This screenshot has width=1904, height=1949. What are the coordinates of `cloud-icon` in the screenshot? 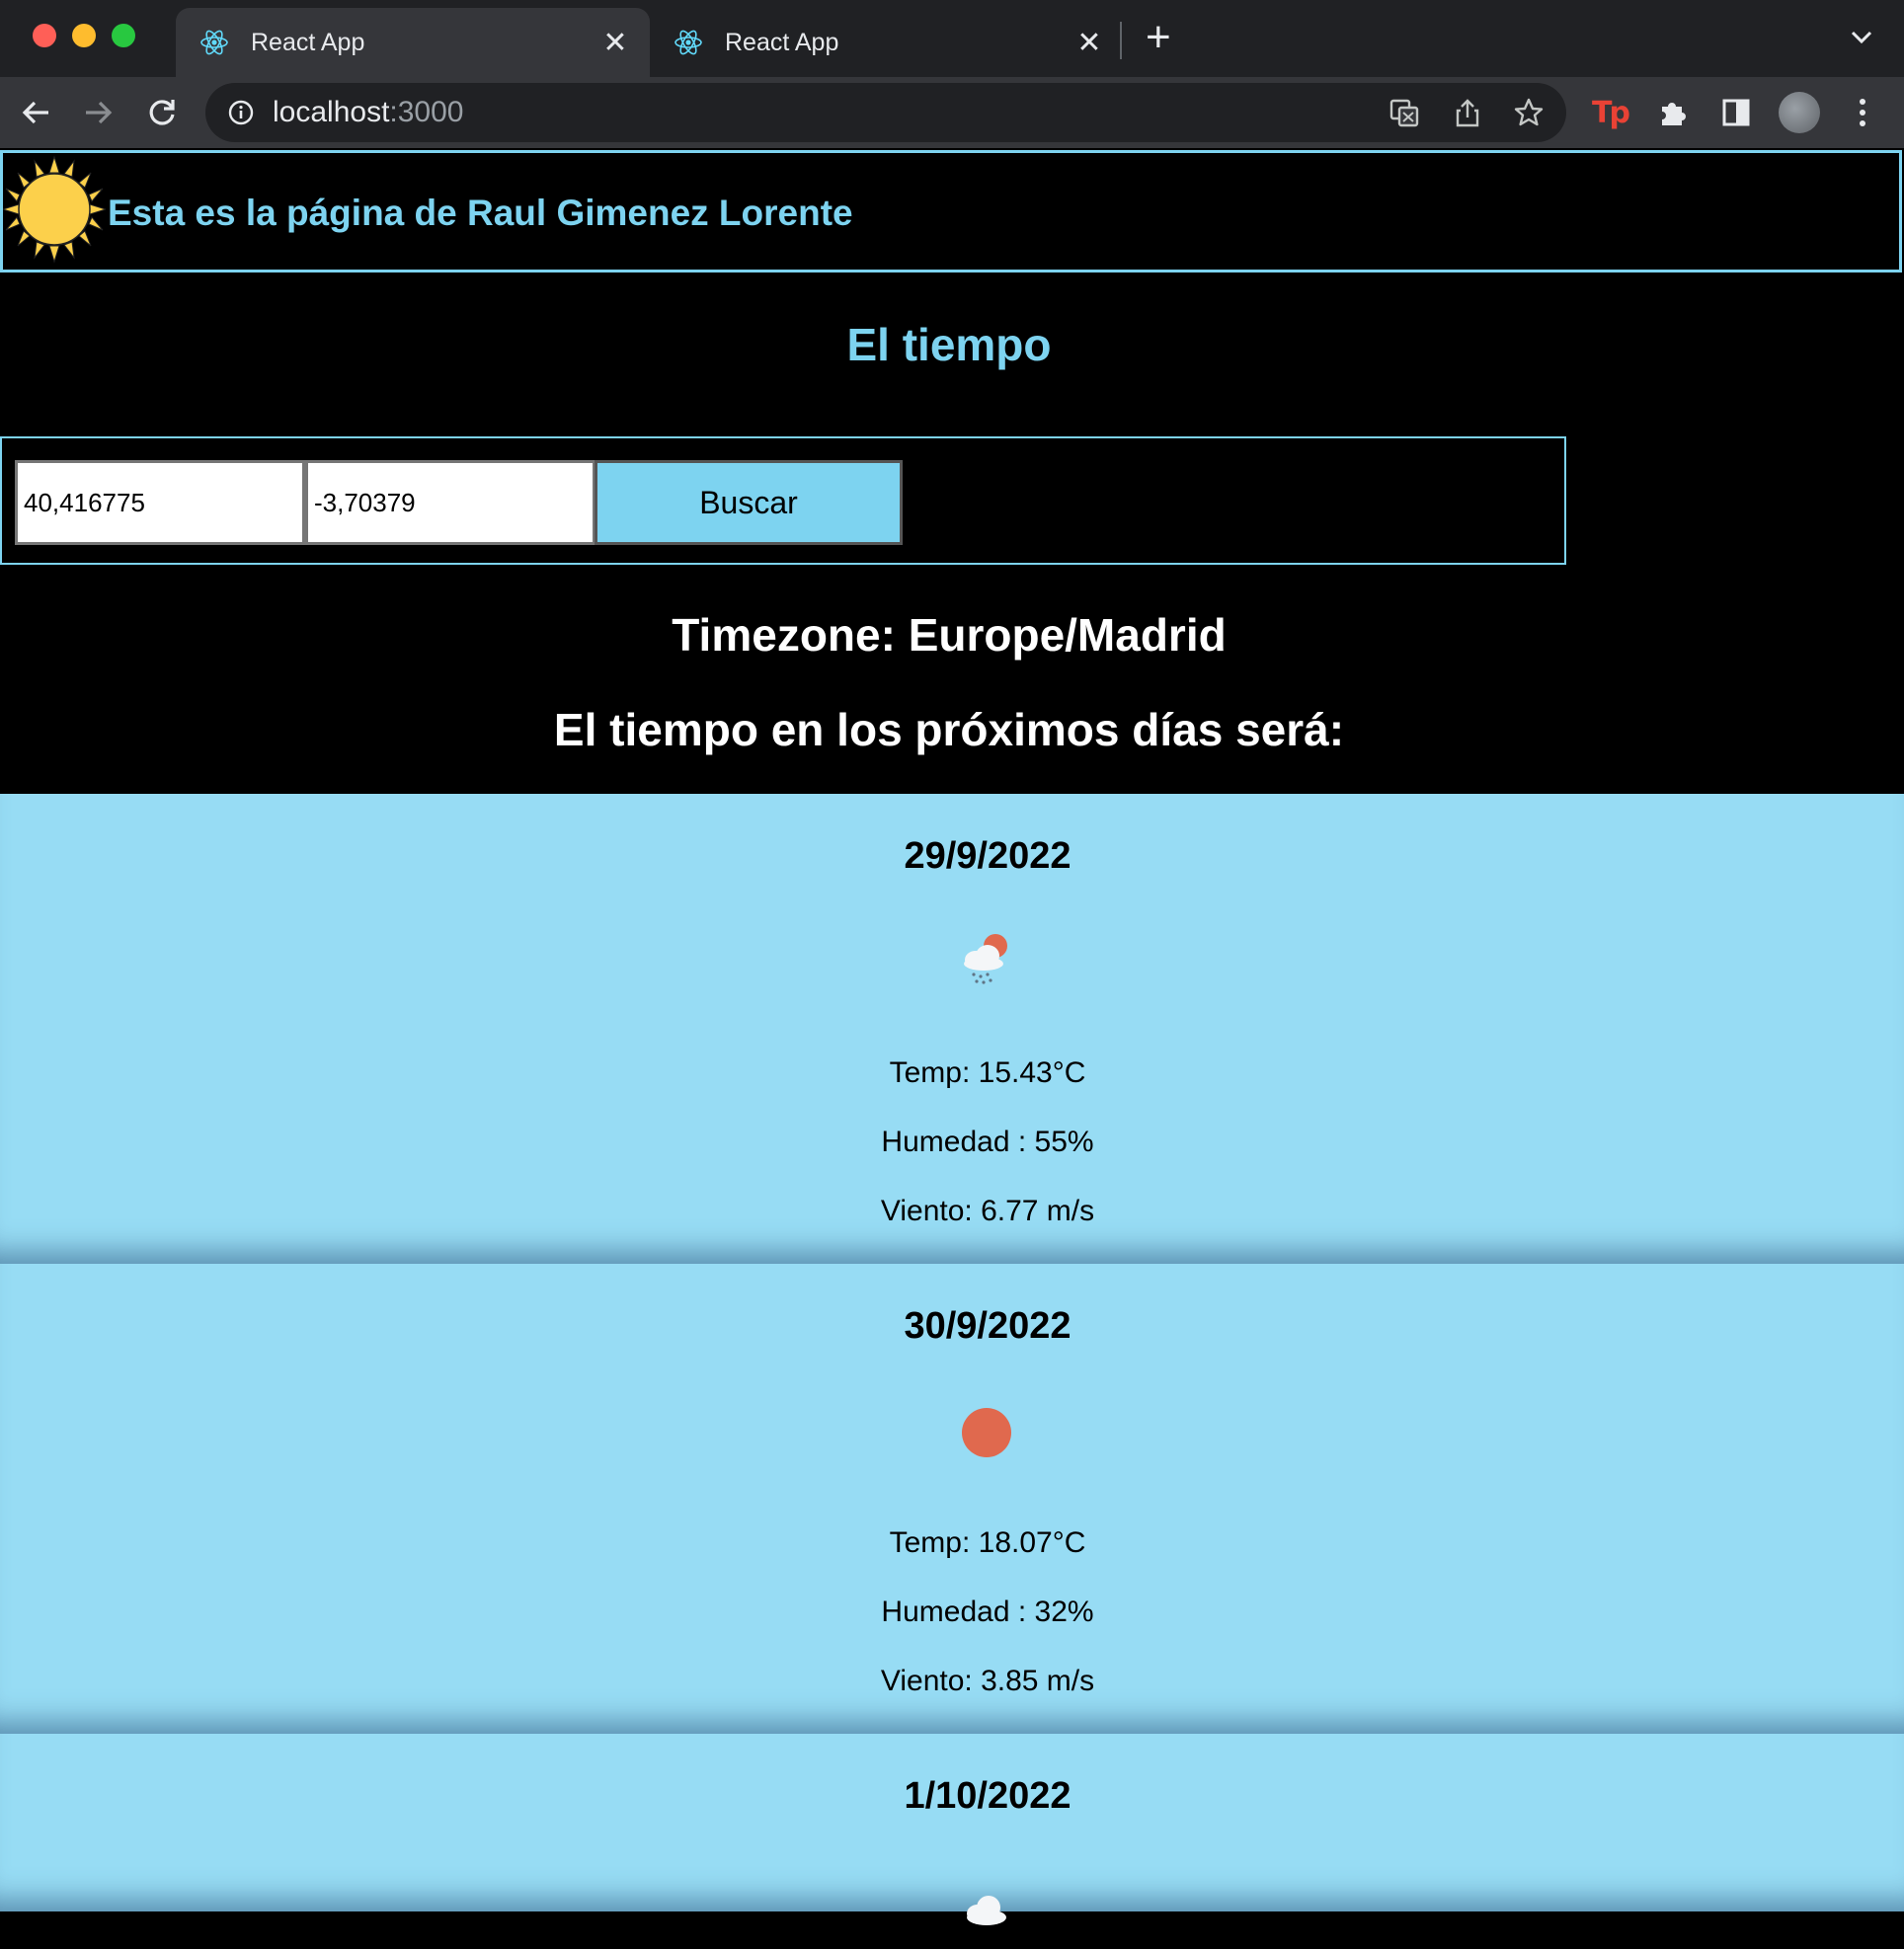 It's located at (986, 1910).